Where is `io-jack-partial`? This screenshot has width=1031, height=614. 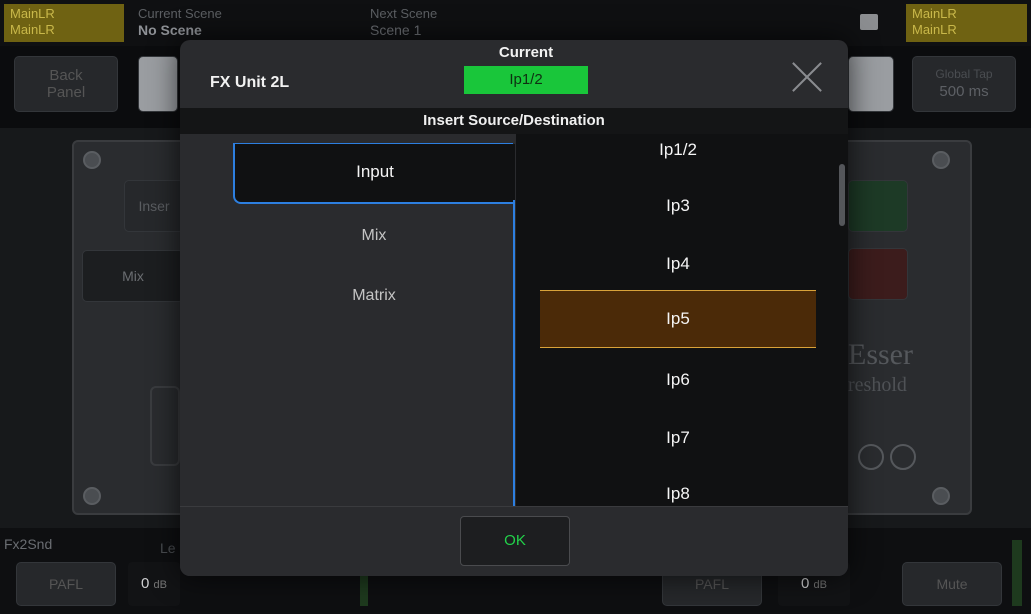 io-jack-partial is located at coordinates (165, 426).